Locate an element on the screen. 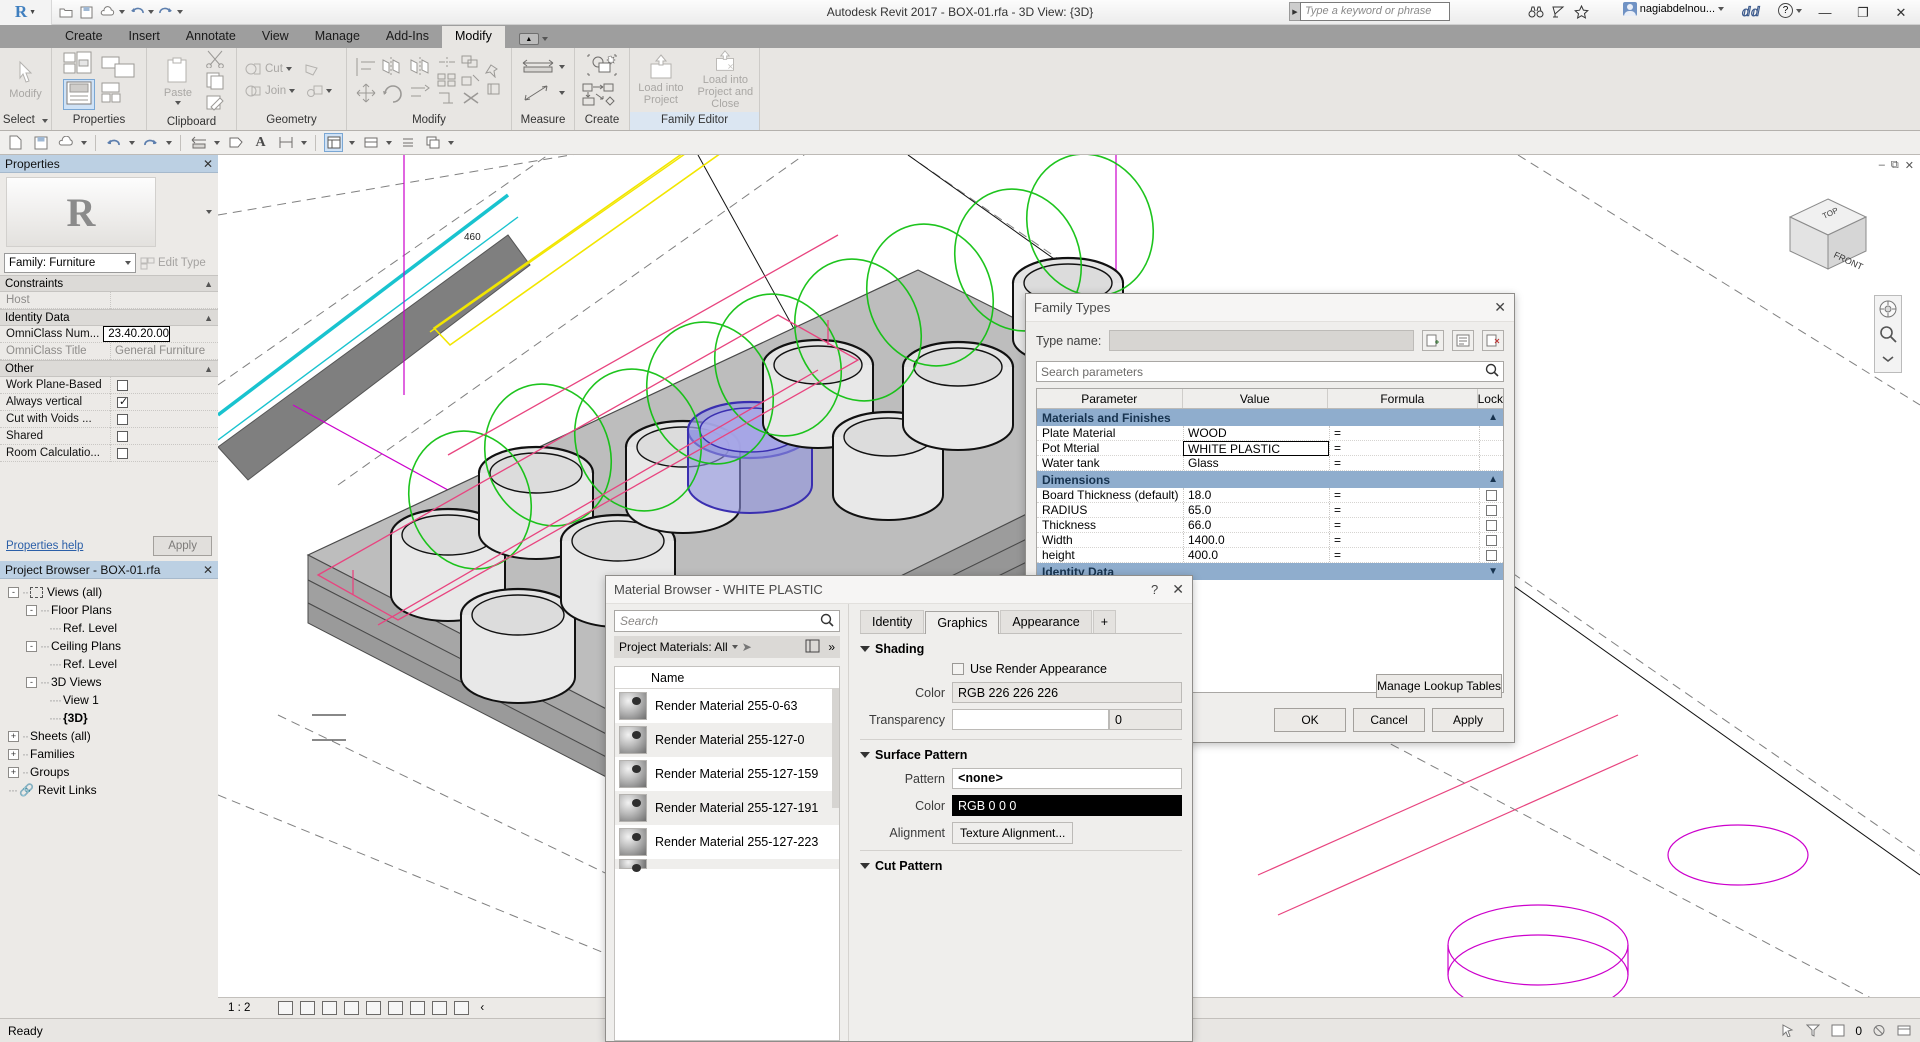  table-row: Board Thickness (default) 18.0 = is located at coordinates (1270, 495).